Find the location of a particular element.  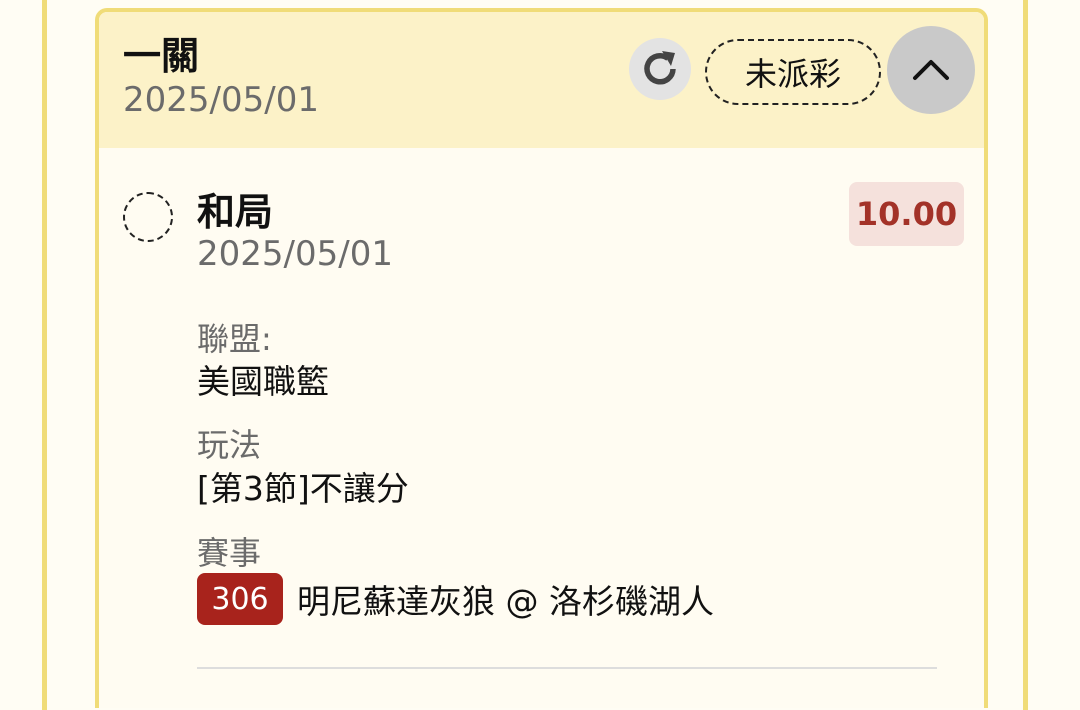

bet-type-value: [第3節]不讓分 is located at coordinates (303, 488).